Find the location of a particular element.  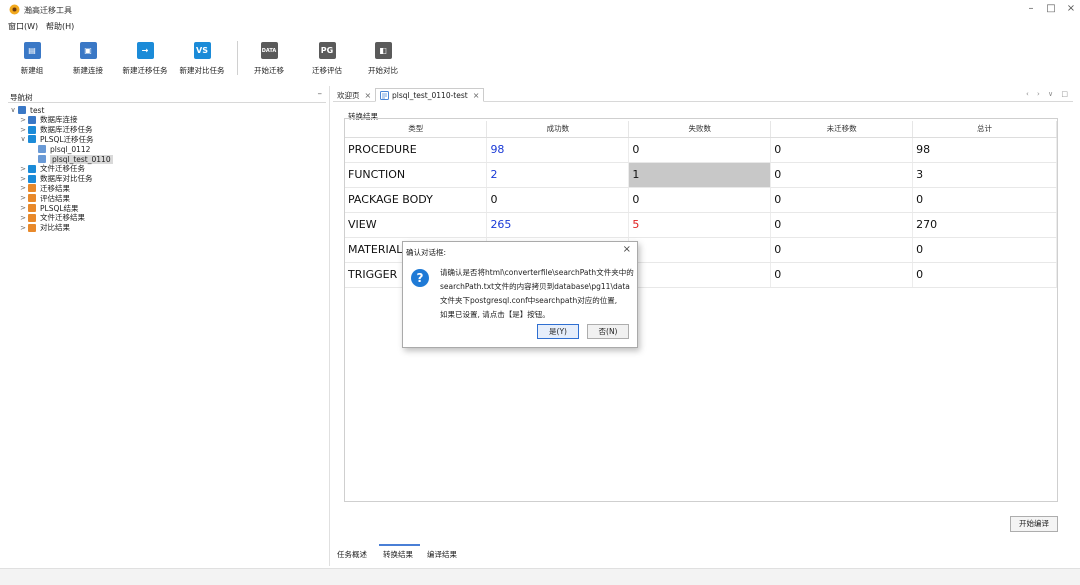

tree-item: ∨ PLSQL迁移任务 is located at coordinates (55, 139).